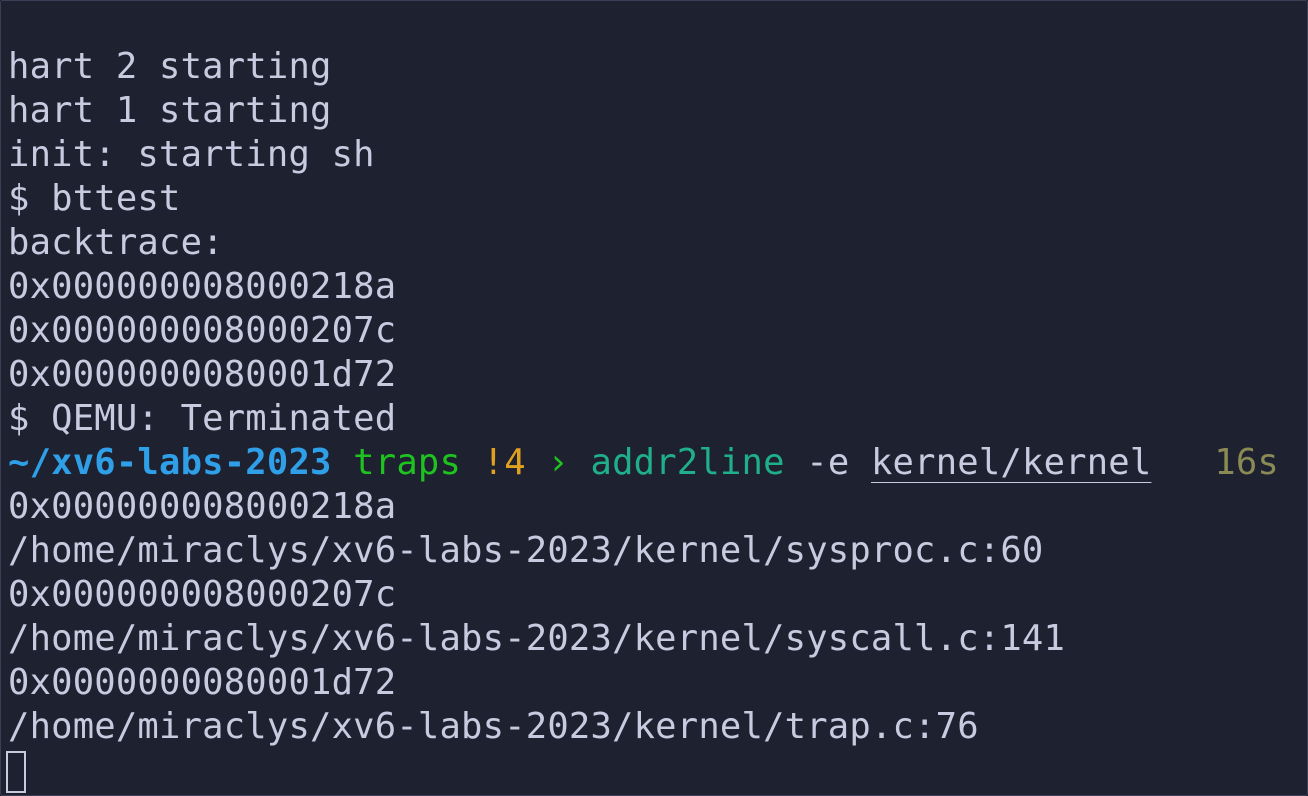 The width and height of the screenshot is (1308, 796). What do you see at coordinates (202, 418) in the screenshot?
I see `output-line: $ QEMU: Terminated` at bounding box center [202, 418].